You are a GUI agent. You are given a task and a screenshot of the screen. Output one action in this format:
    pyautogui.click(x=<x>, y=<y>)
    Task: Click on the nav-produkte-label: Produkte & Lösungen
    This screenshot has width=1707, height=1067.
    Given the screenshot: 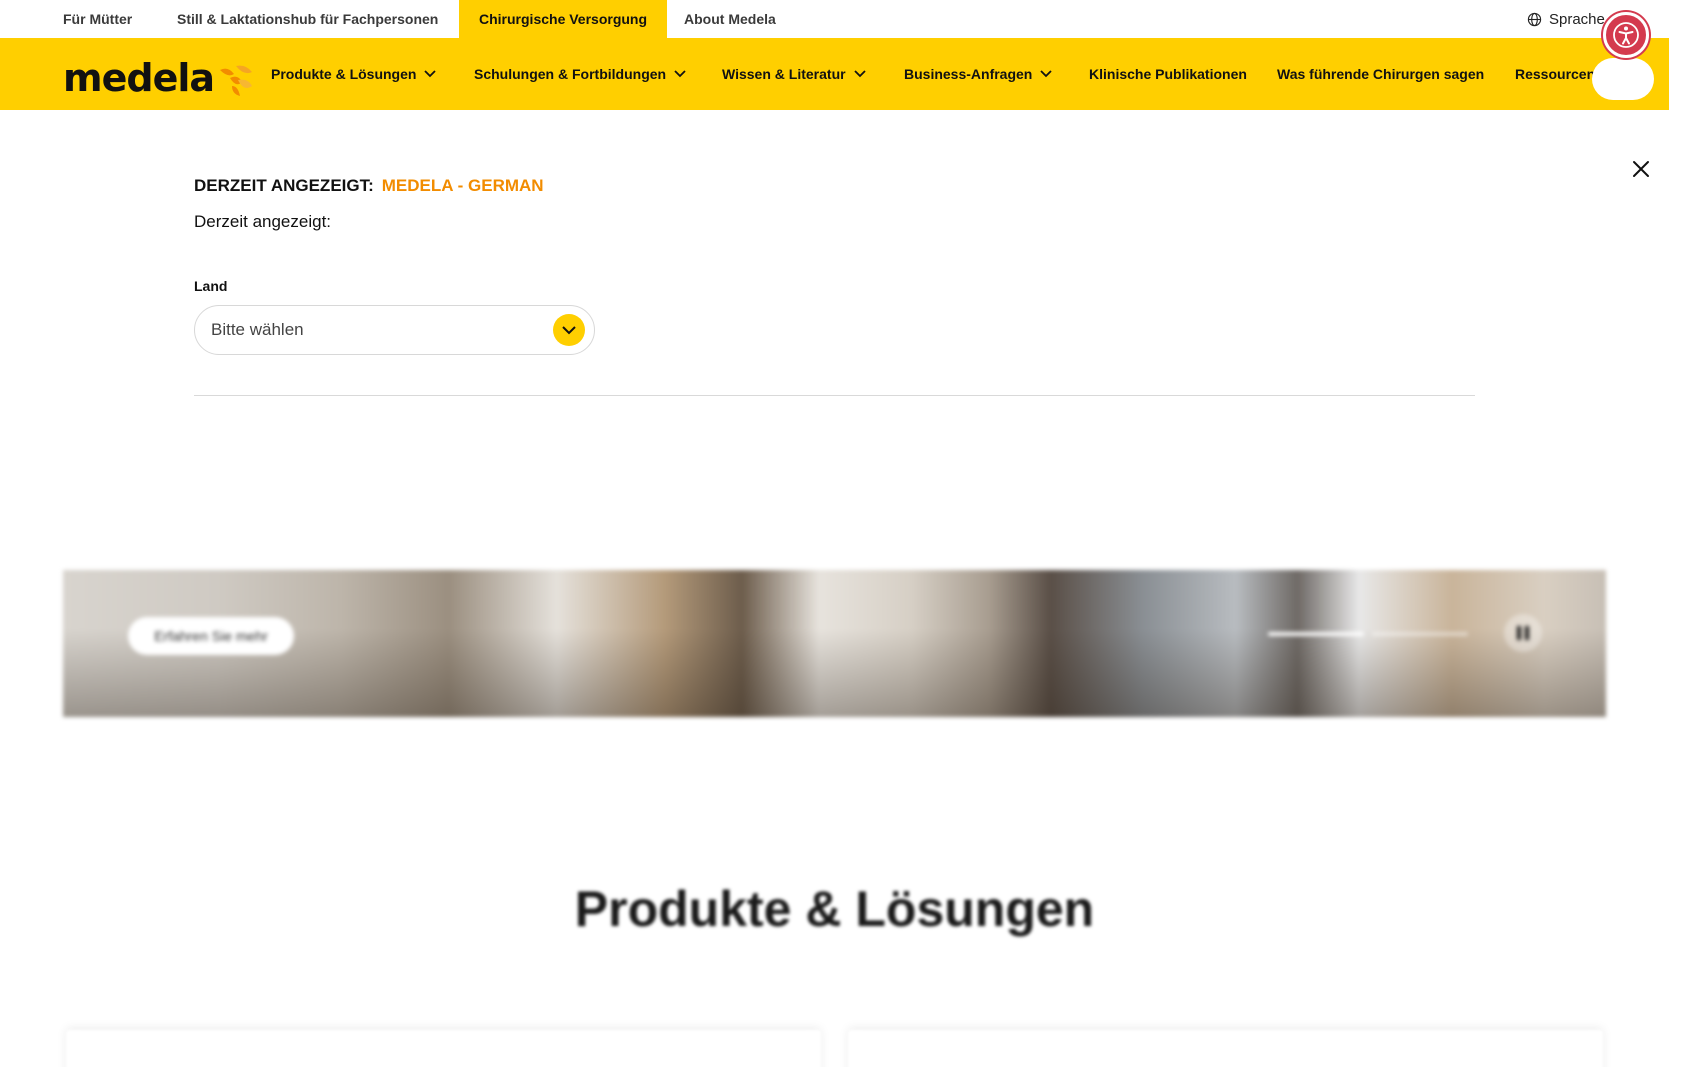 What is the action you would take?
    pyautogui.click(x=344, y=74)
    